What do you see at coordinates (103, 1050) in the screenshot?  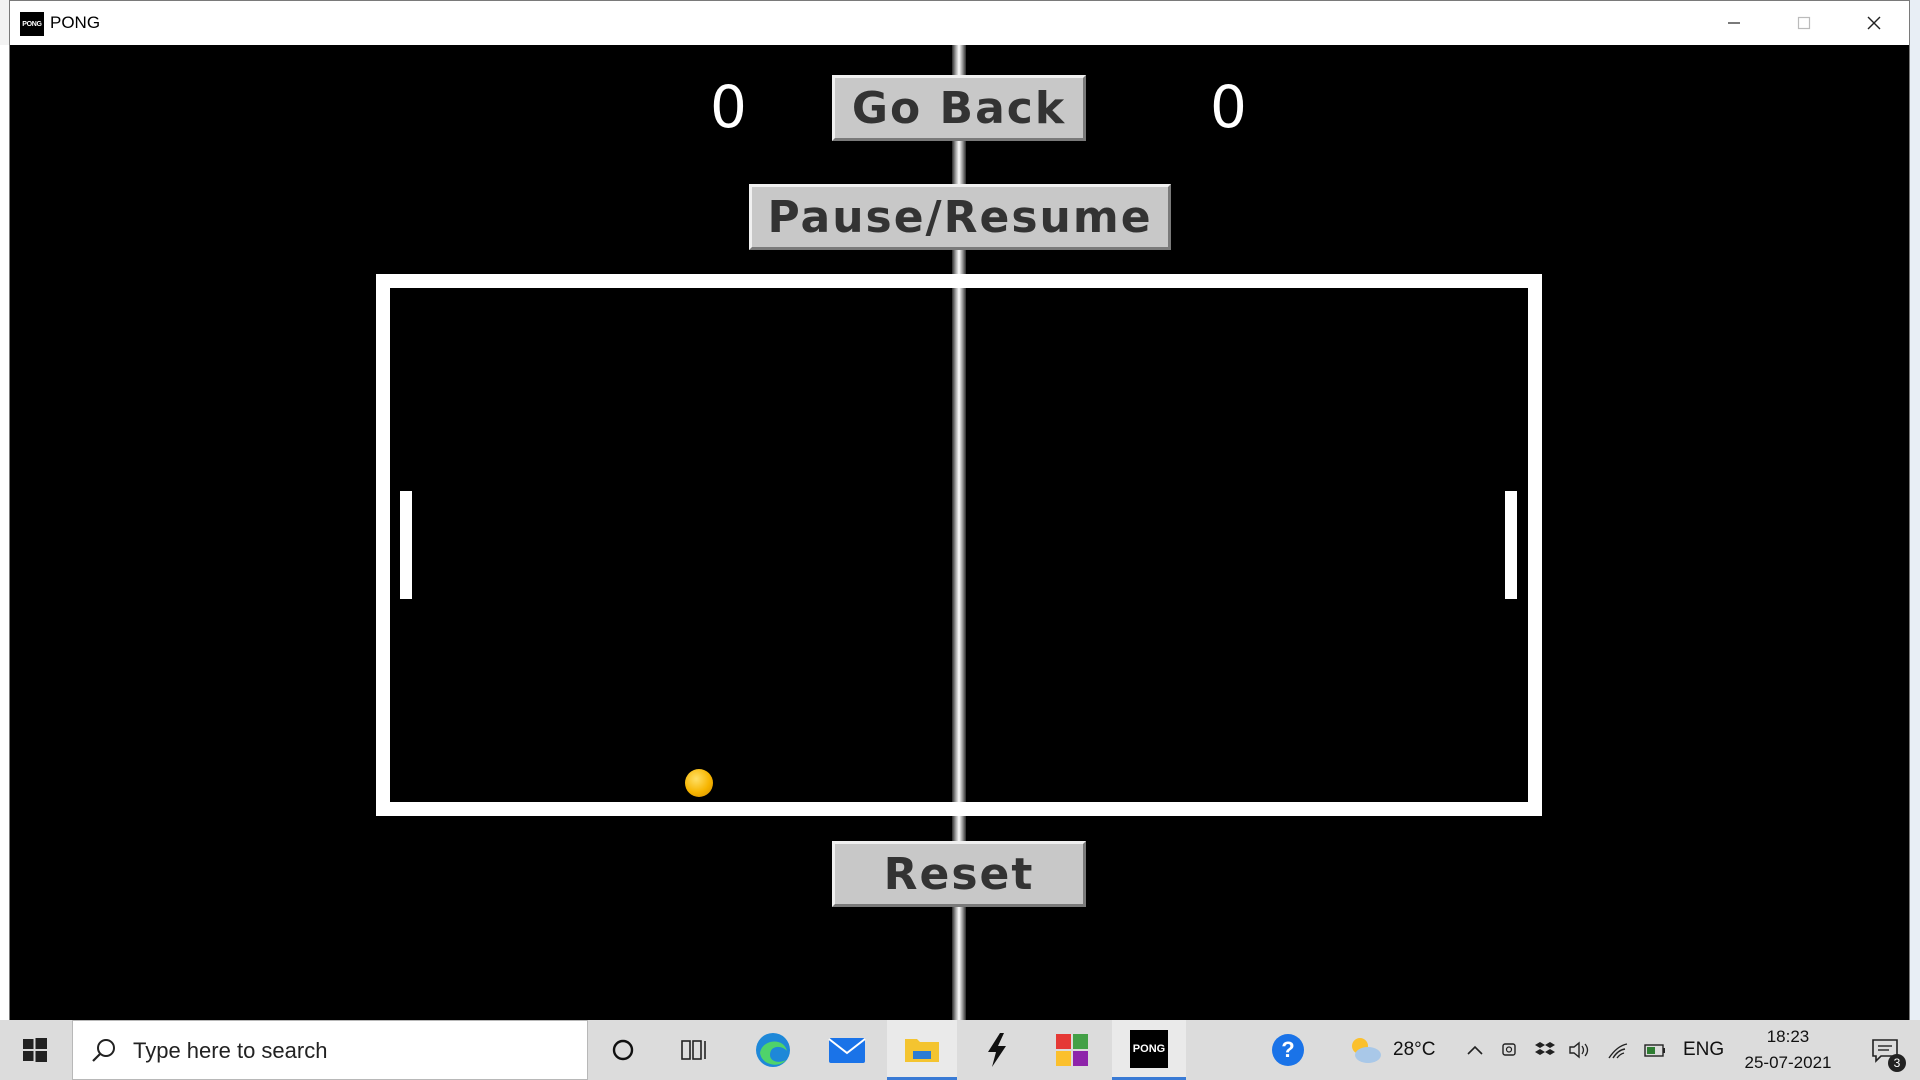 I see `search-icon` at bounding box center [103, 1050].